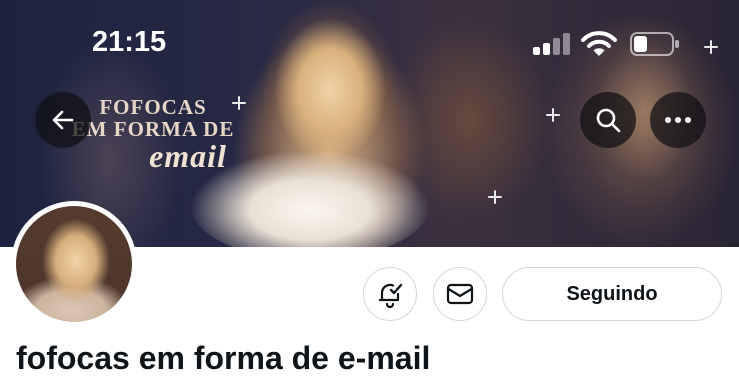 Image resolution: width=739 pixels, height=392 pixels. I want to click on cellular-signal-icon, so click(552, 44).